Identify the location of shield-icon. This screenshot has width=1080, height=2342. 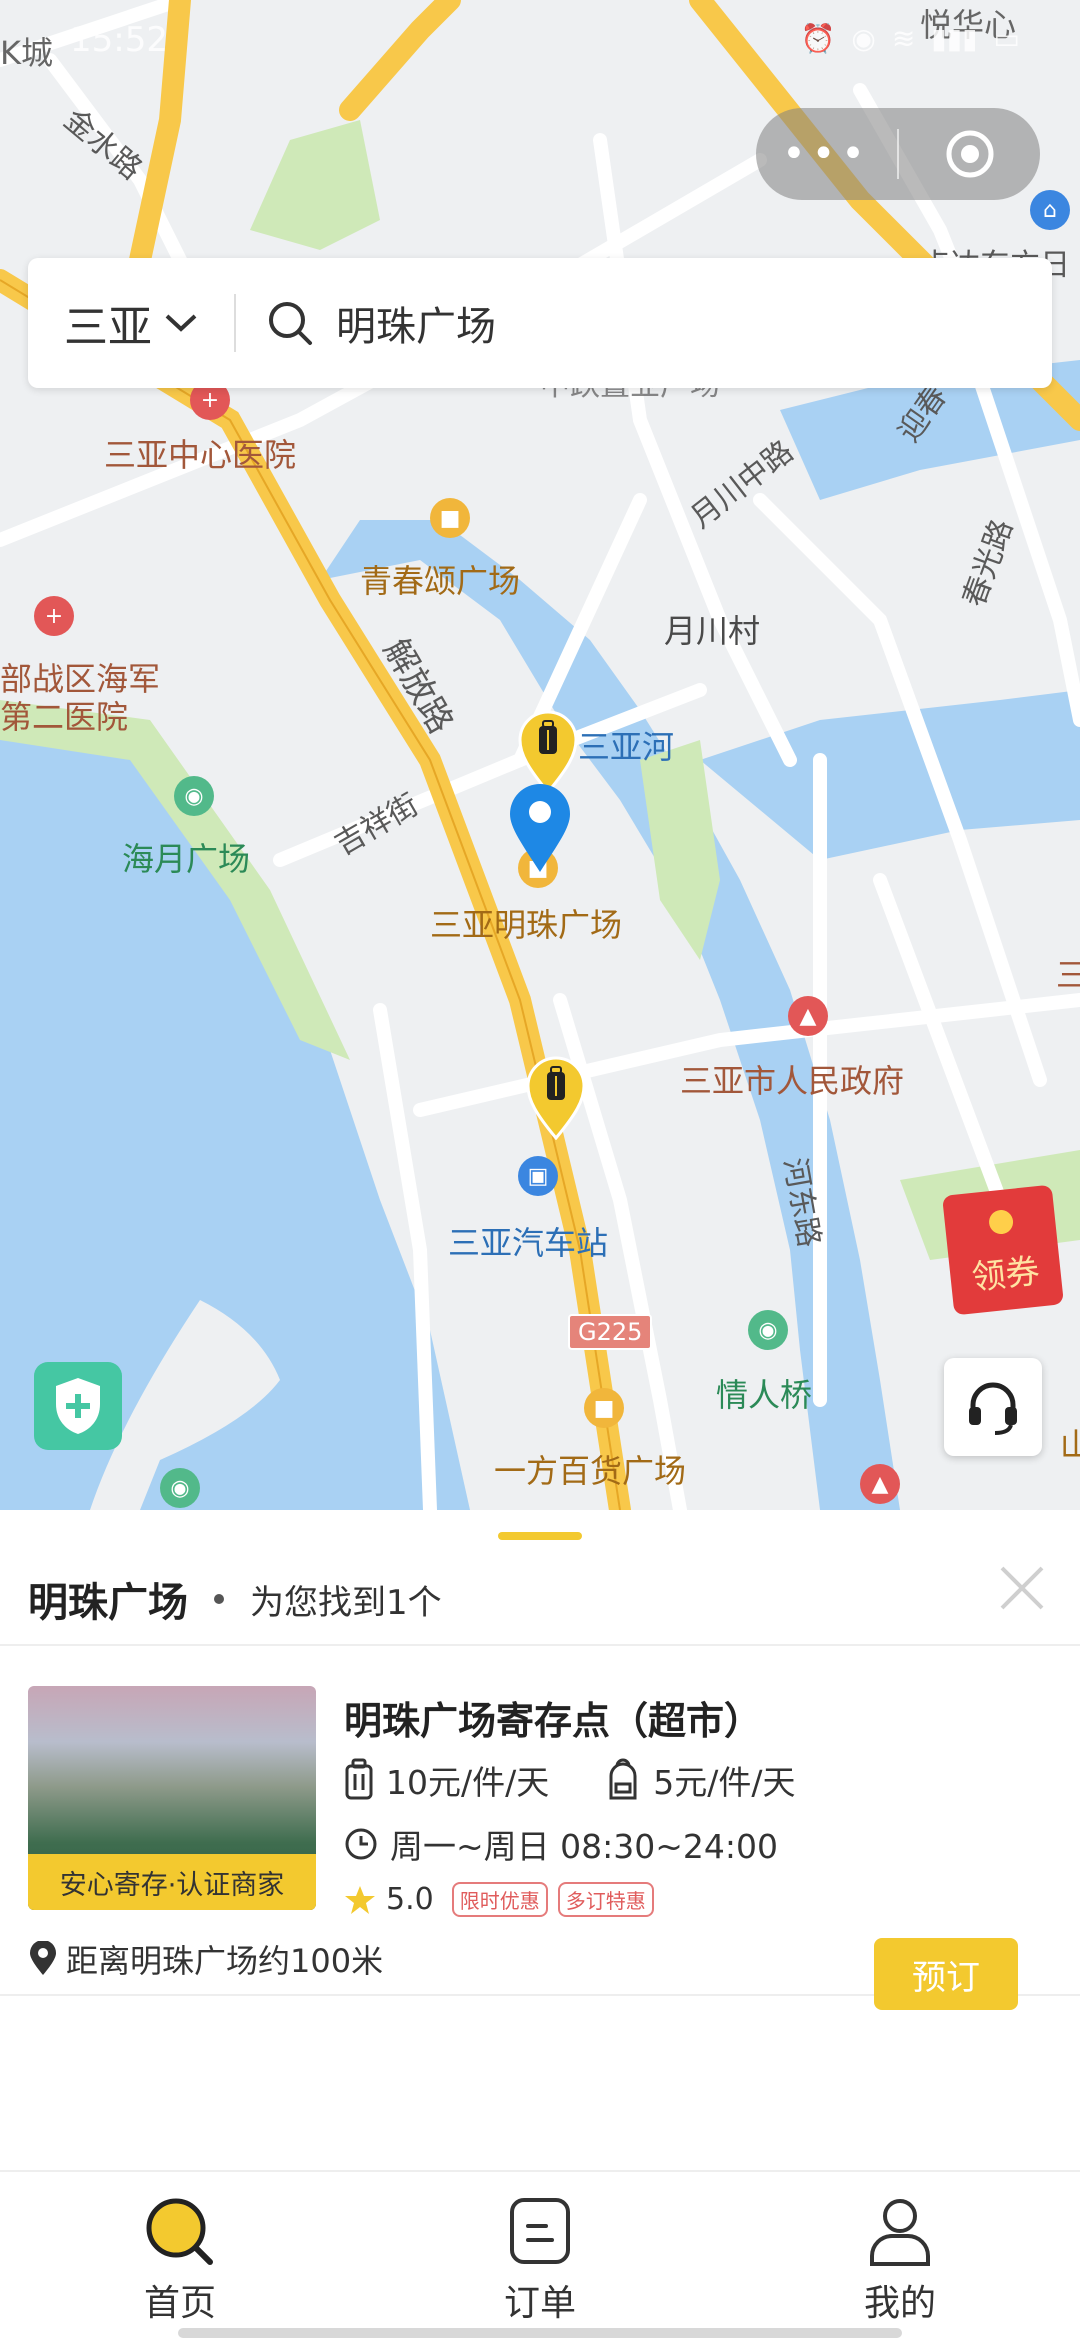
(78, 1406).